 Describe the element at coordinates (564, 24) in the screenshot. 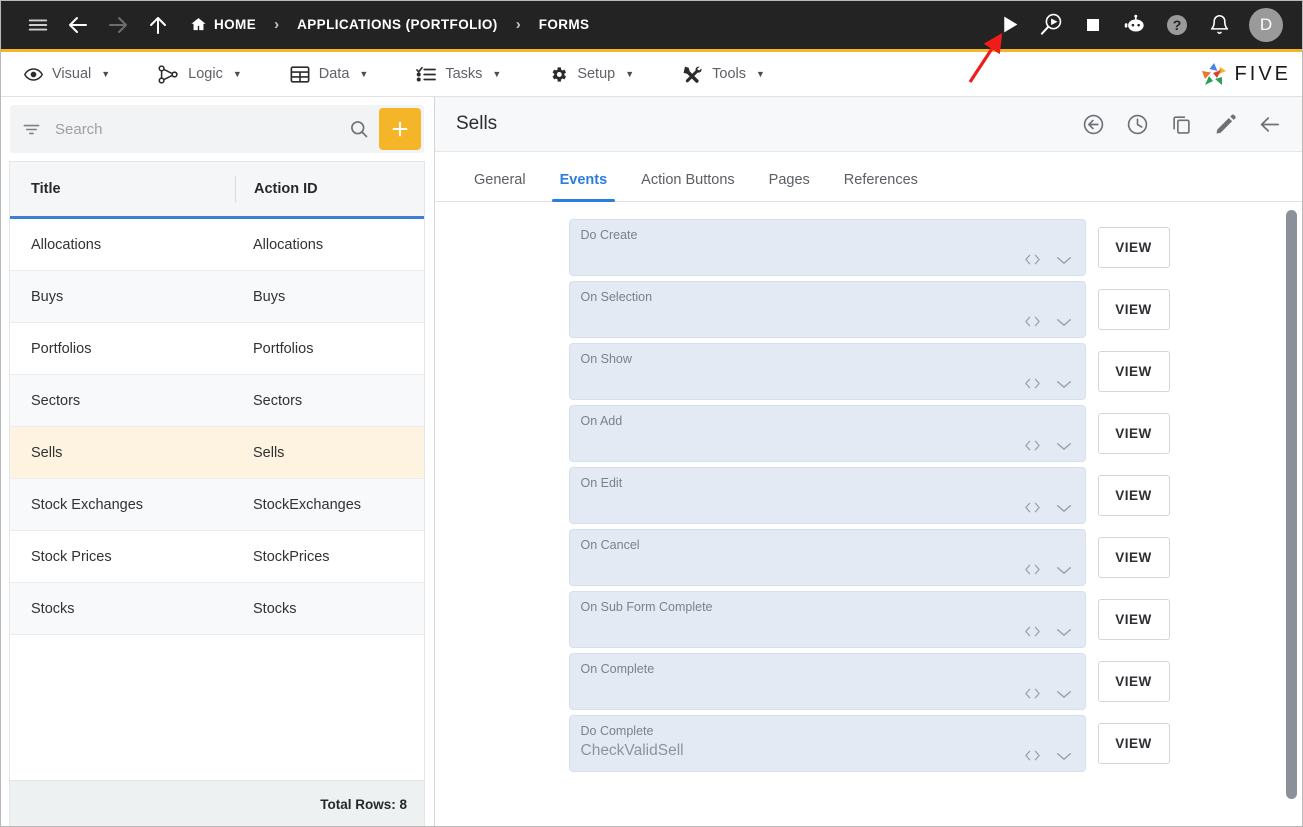

I see `breadcrumb-item-forms: FORMS` at that location.